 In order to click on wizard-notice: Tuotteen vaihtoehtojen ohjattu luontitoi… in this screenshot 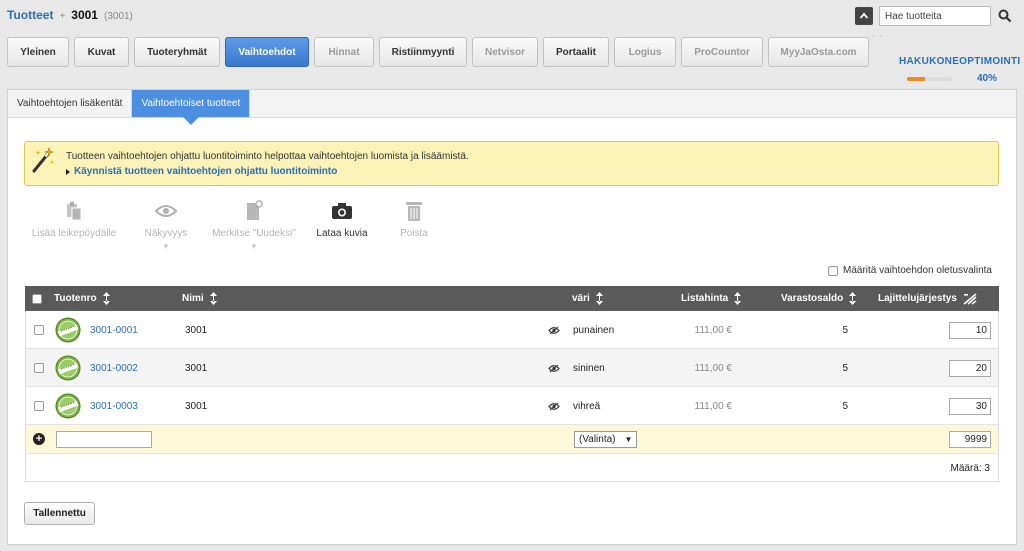, I will do `click(511, 163)`.